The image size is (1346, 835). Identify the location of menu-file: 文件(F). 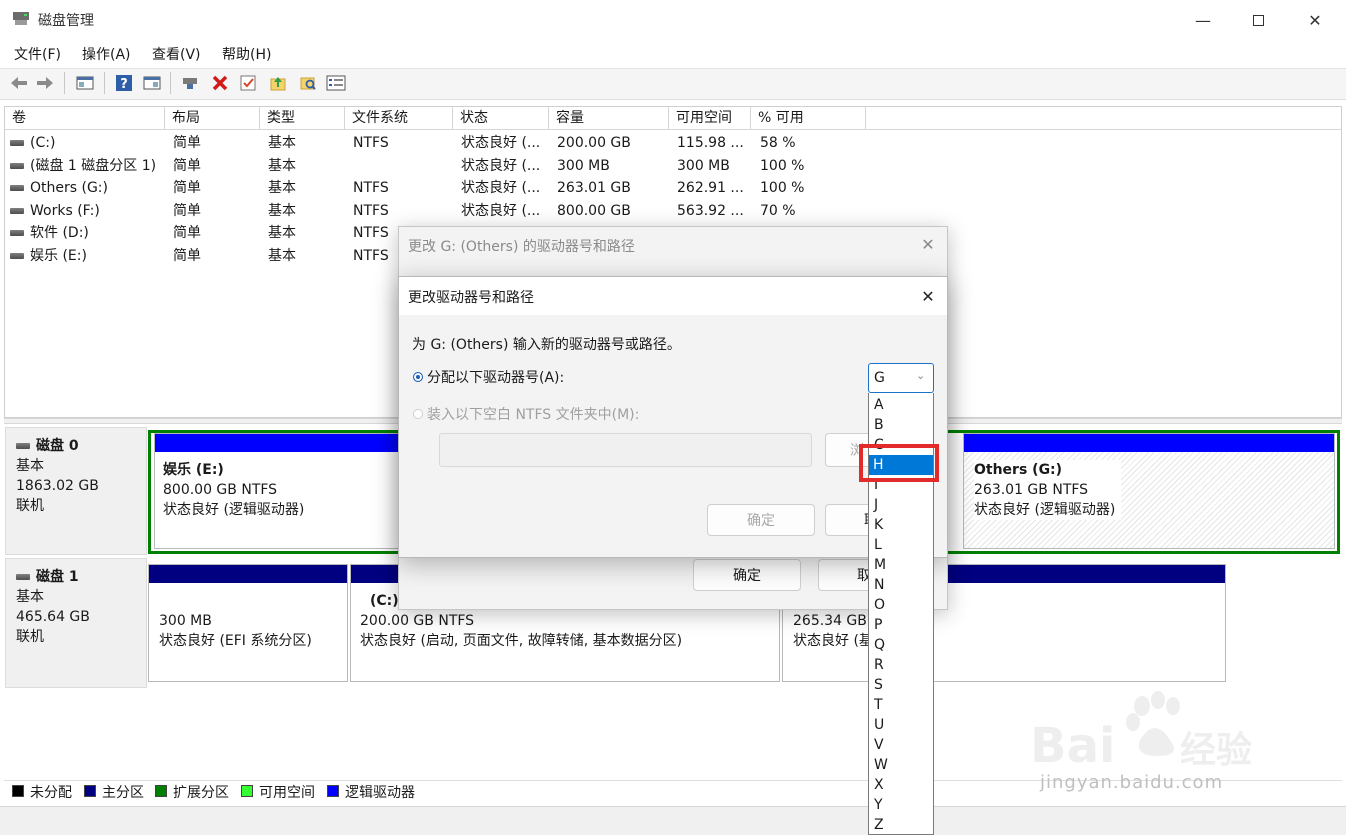
(37, 54).